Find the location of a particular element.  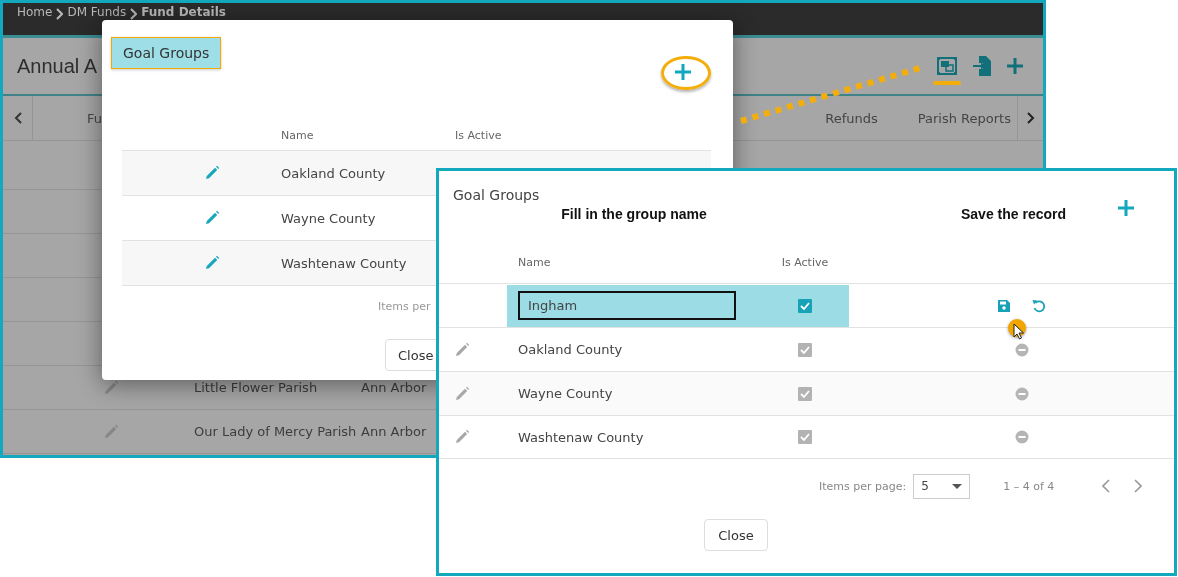

cursor-icon is located at coordinates (1019, 331).